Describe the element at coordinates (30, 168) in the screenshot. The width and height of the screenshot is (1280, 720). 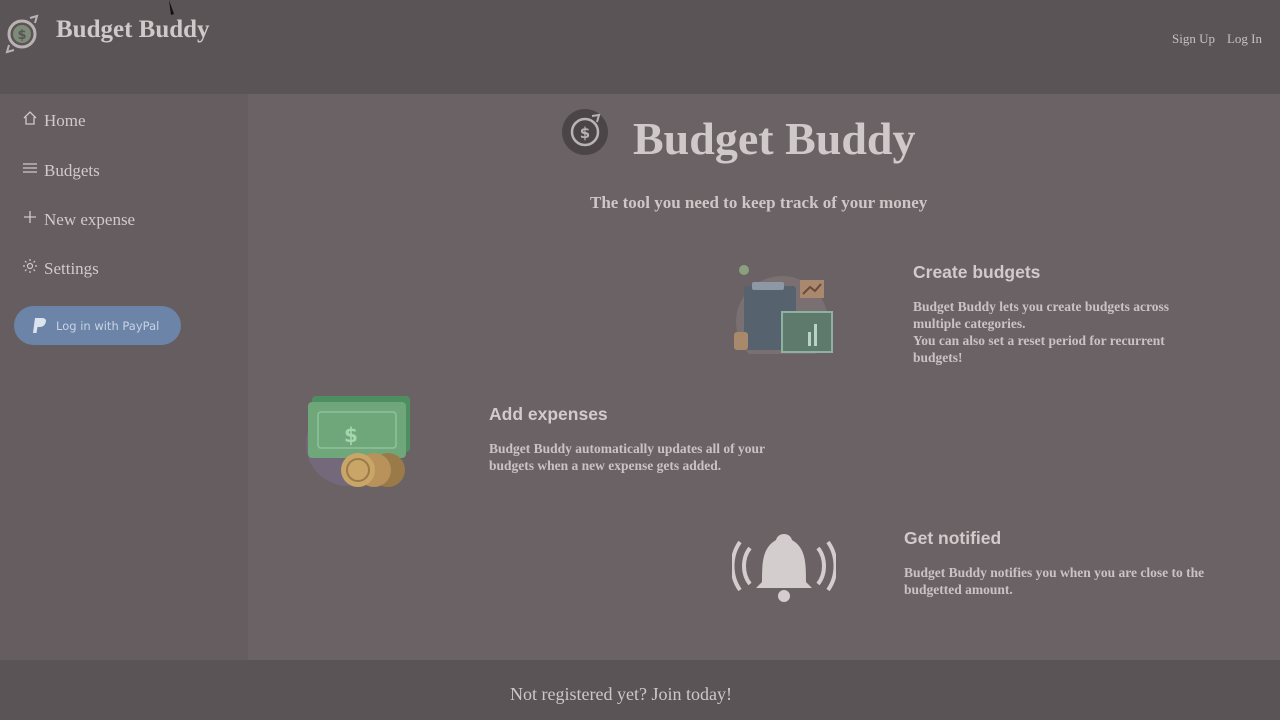
I see `menu-icon` at that location.